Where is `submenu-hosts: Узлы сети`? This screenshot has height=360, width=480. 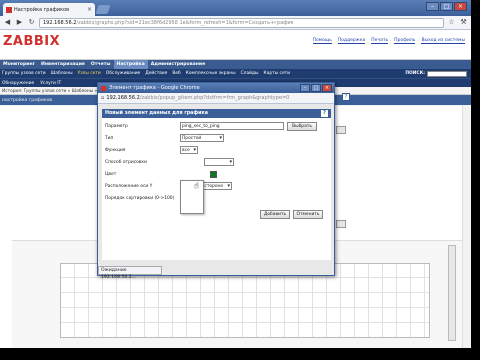
submenu-hosts: Узлы сети is located at coordinates (89, 73).